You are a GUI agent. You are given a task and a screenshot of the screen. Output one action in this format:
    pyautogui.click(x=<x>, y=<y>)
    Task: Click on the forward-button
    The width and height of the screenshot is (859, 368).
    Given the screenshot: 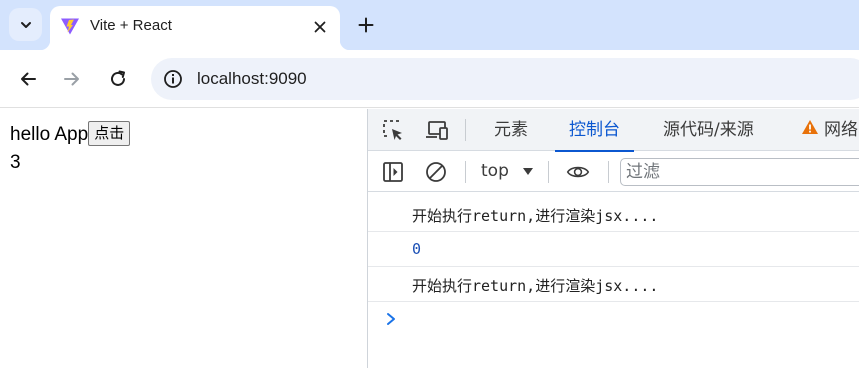 What is the action you would take?
    pyautogui.click(x=72, y=79)
    